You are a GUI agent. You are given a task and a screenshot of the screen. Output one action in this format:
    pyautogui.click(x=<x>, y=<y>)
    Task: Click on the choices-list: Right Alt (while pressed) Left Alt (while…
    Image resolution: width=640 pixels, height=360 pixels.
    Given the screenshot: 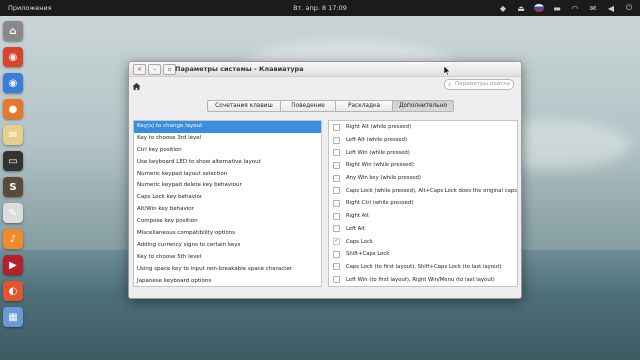 What is the action you would take?
    pyautogui.click(x=423, y=203)
    